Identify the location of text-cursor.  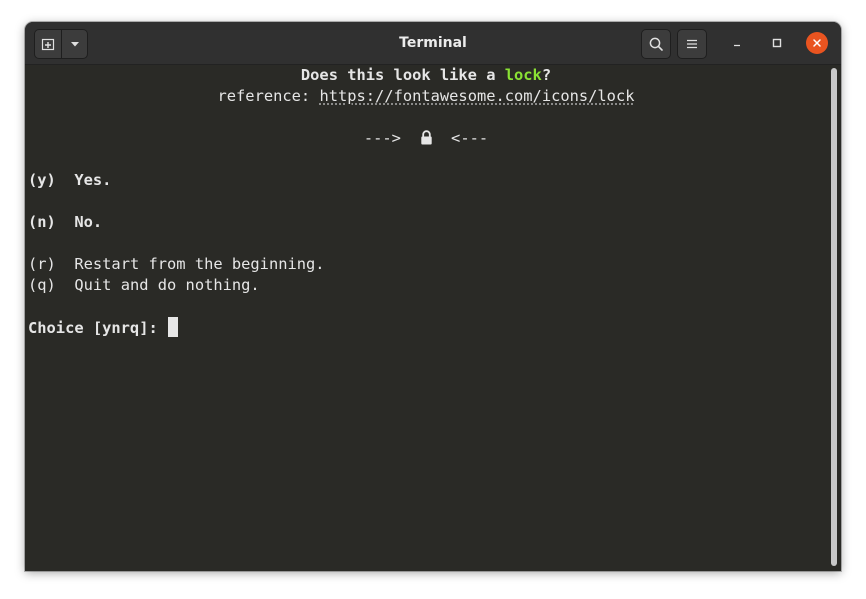
(173, 327).